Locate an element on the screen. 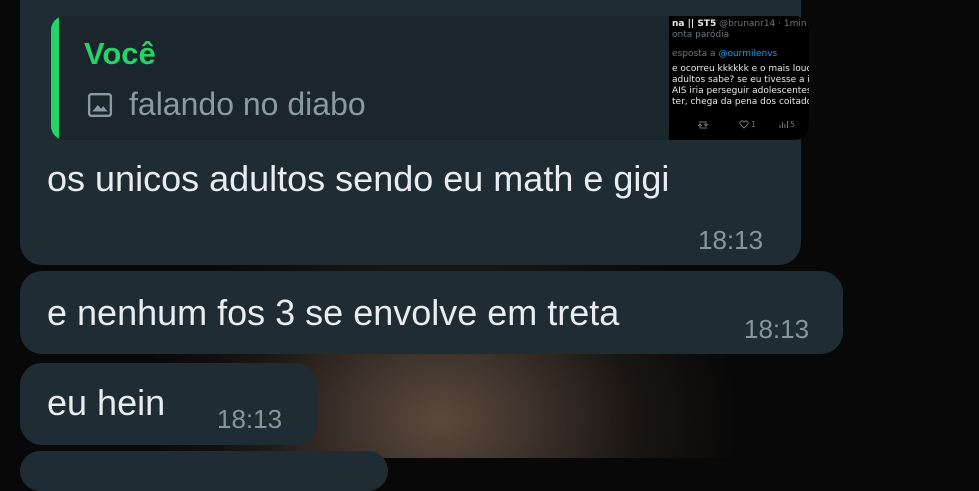 The width and height of the screenshot is (979, 491). tweet-body-line: adultos sabe? se eu tivesse a id is located at coordinates (740, 80).